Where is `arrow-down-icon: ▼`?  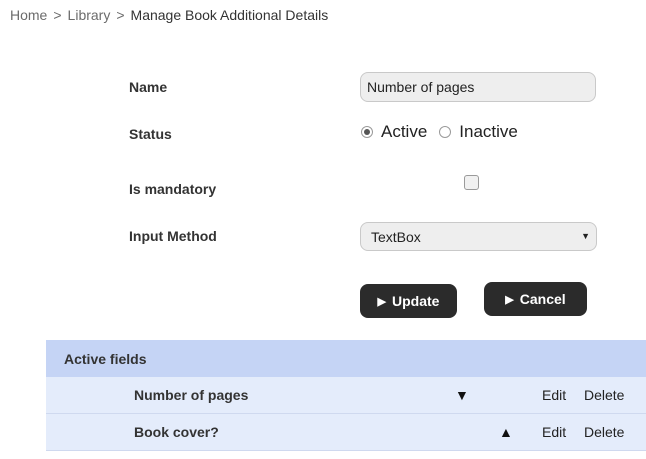 arrow-down-icon: ▼ is located at coordinates (462, 395).